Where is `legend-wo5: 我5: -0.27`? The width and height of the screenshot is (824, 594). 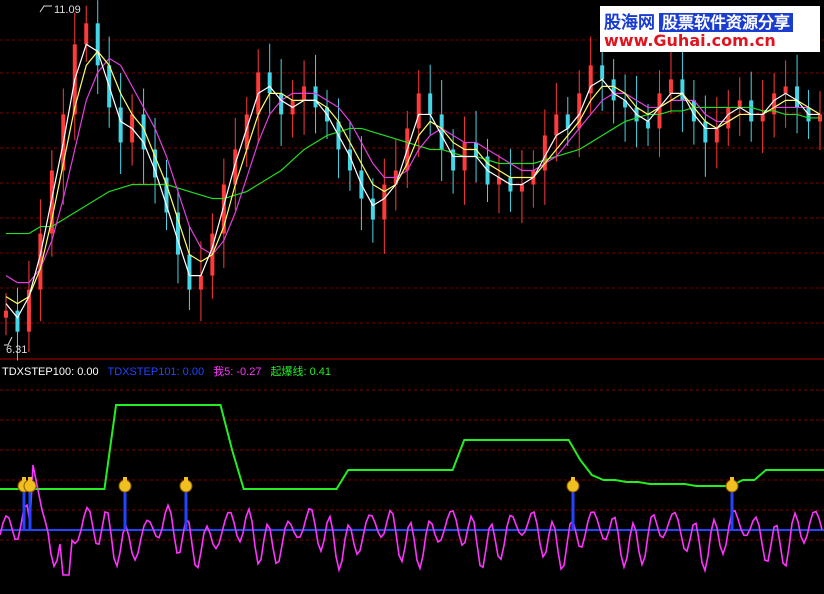 legend-wo5: 我5: -0.27 is located at coordinates (237, 372).